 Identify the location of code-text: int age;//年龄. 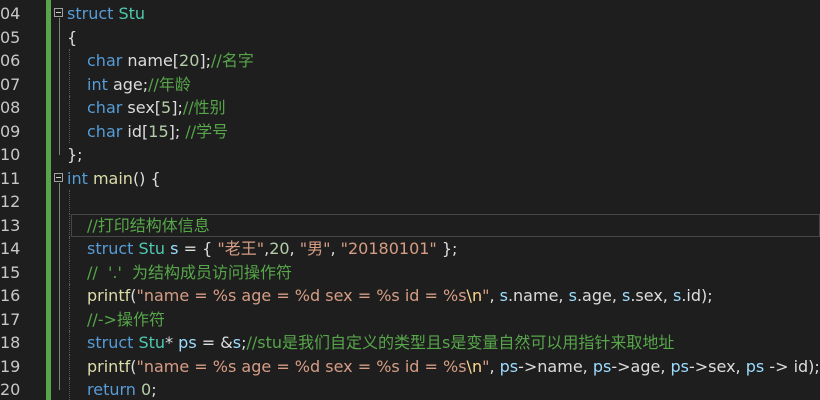
(139, 85).